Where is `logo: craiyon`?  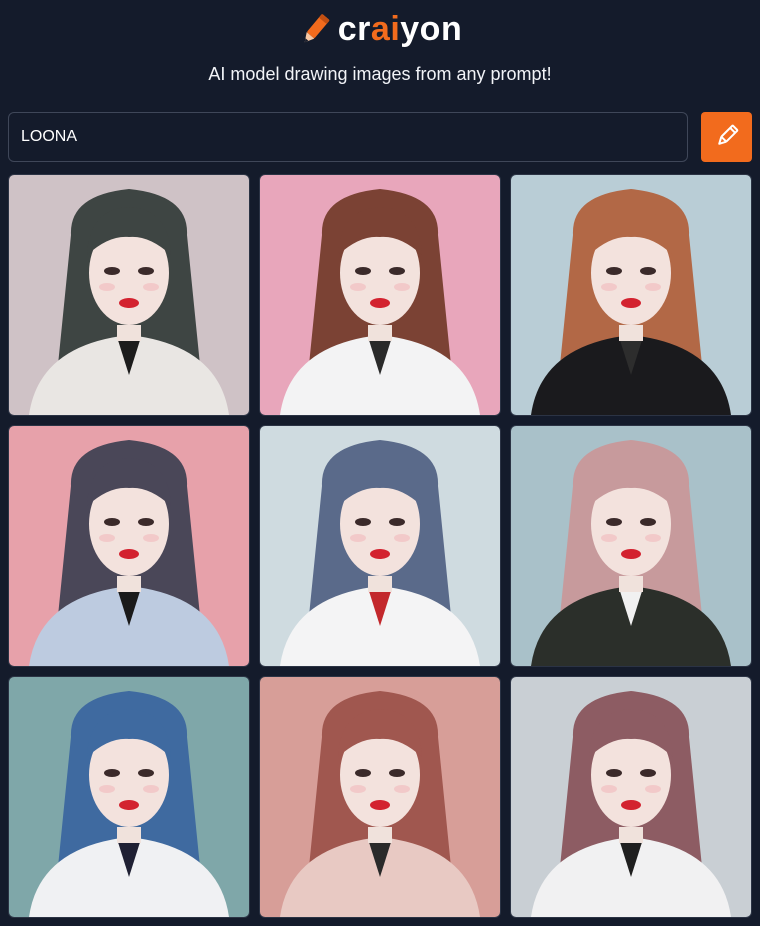 logo: craiyon is located at coordinates (380, 29).